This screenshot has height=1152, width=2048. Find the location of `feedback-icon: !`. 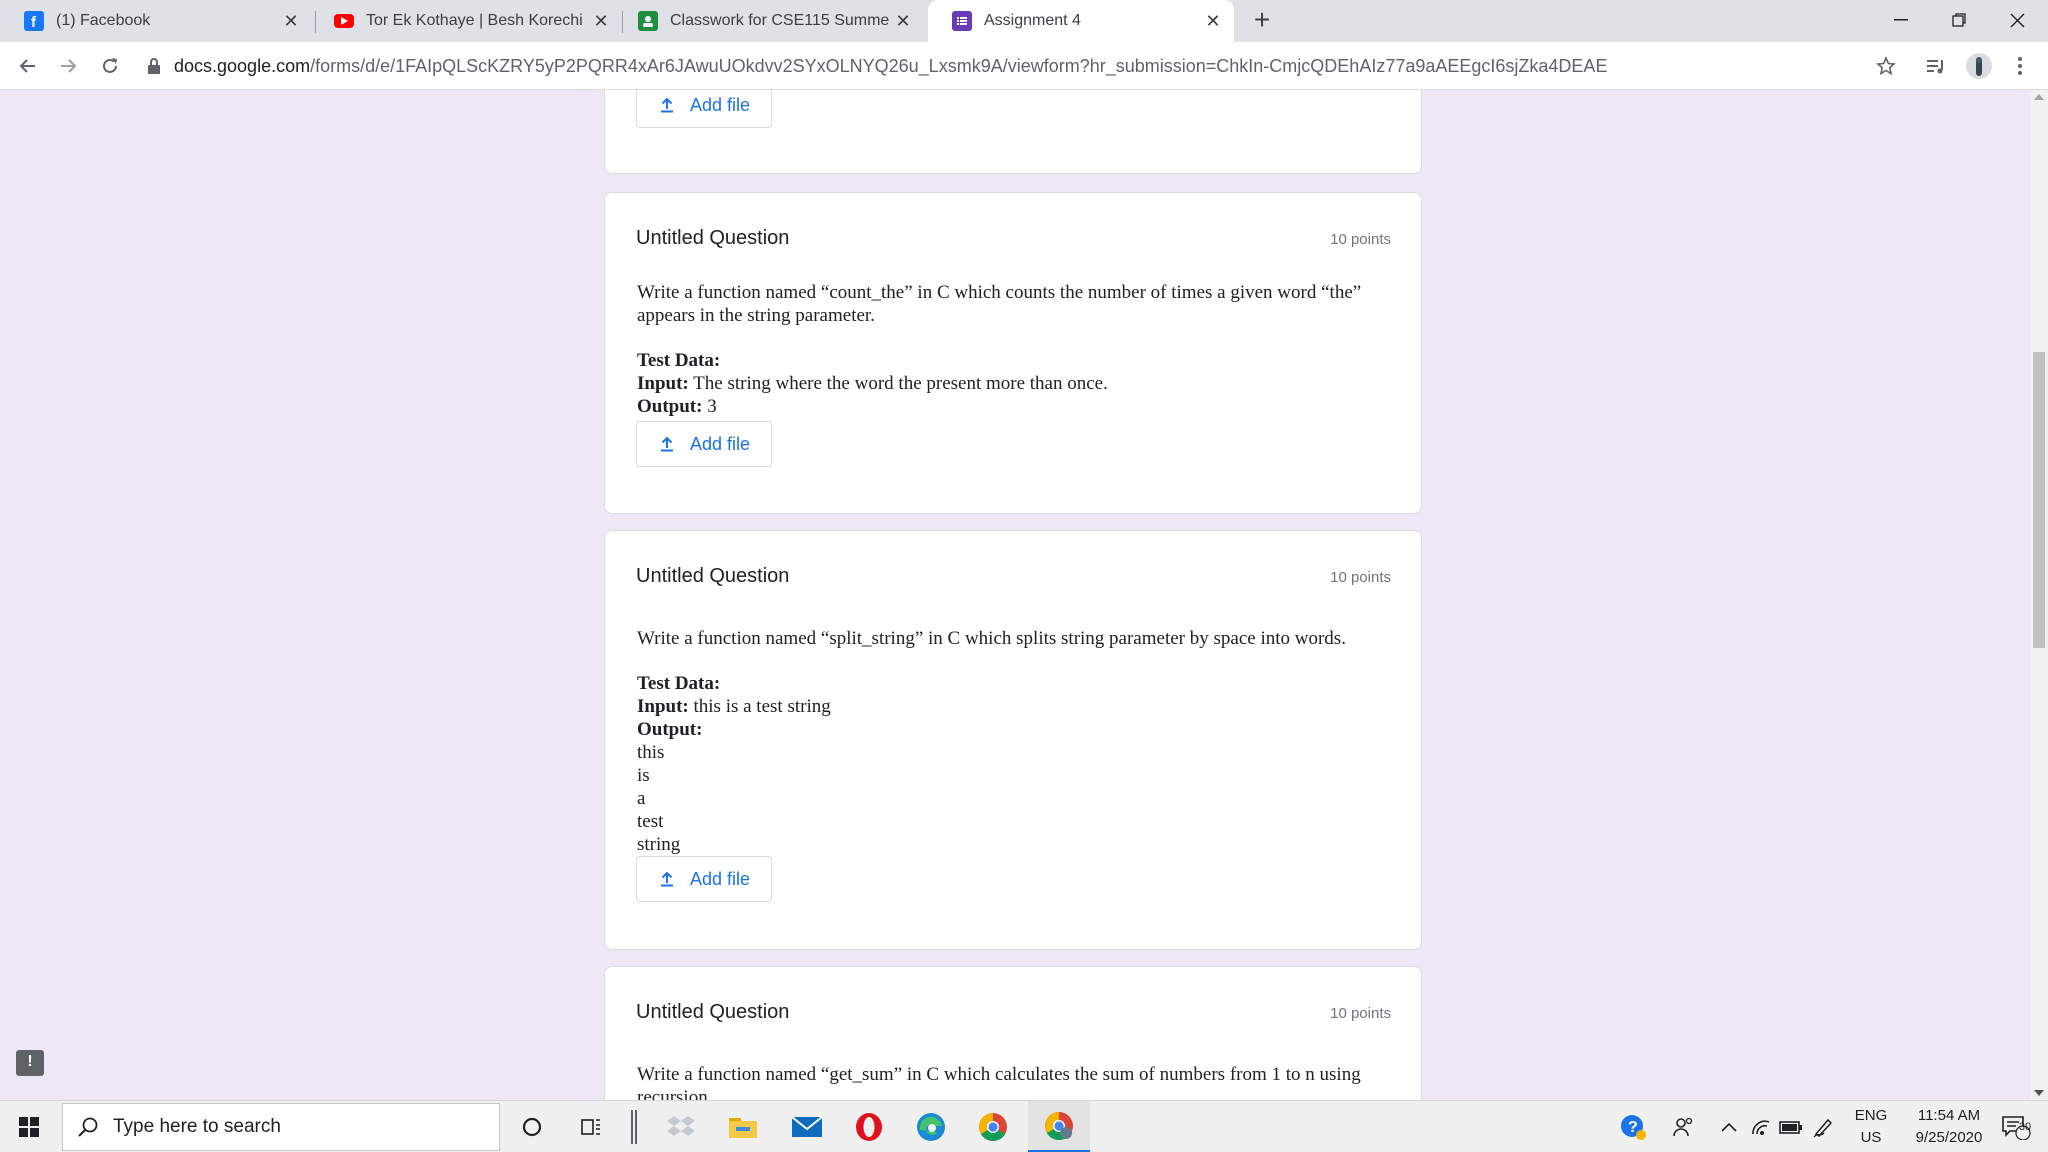

feedback-icon: ! is located at coordinates (30, 1063).